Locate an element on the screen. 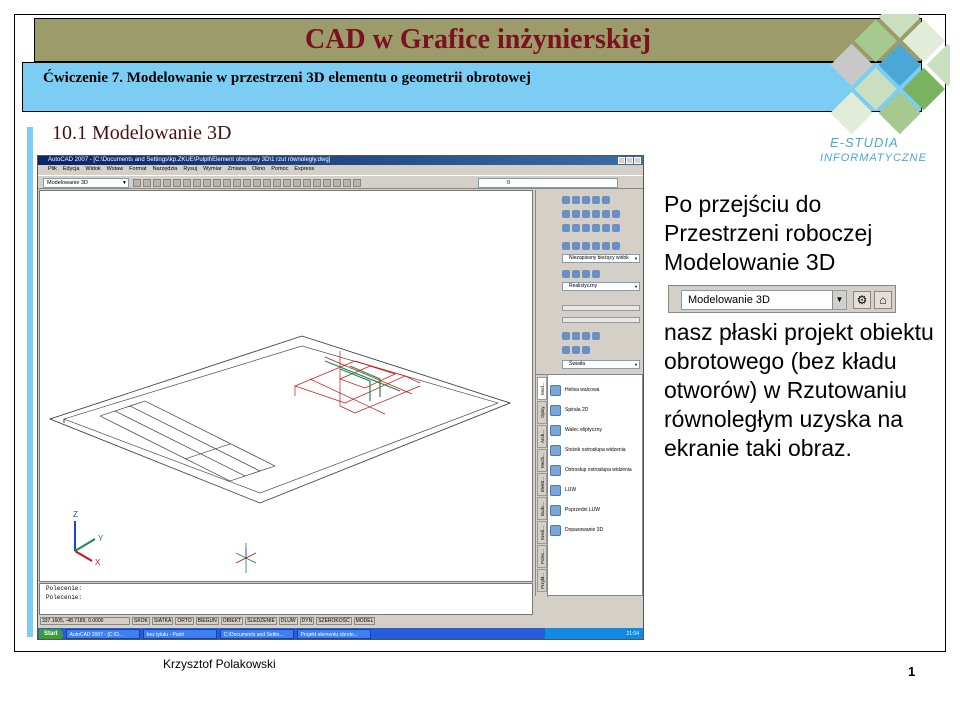 The height and width of the screenshot is (720, 960). section-heading: 10.1 Modelowanie 3D is located at coordinates (142, 133).